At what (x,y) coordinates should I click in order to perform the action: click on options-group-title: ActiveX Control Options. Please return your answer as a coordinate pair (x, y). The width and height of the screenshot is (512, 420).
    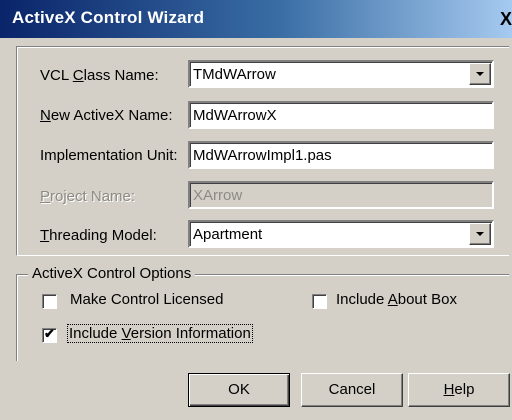
    Looking at the image, I should click on (112, 274).